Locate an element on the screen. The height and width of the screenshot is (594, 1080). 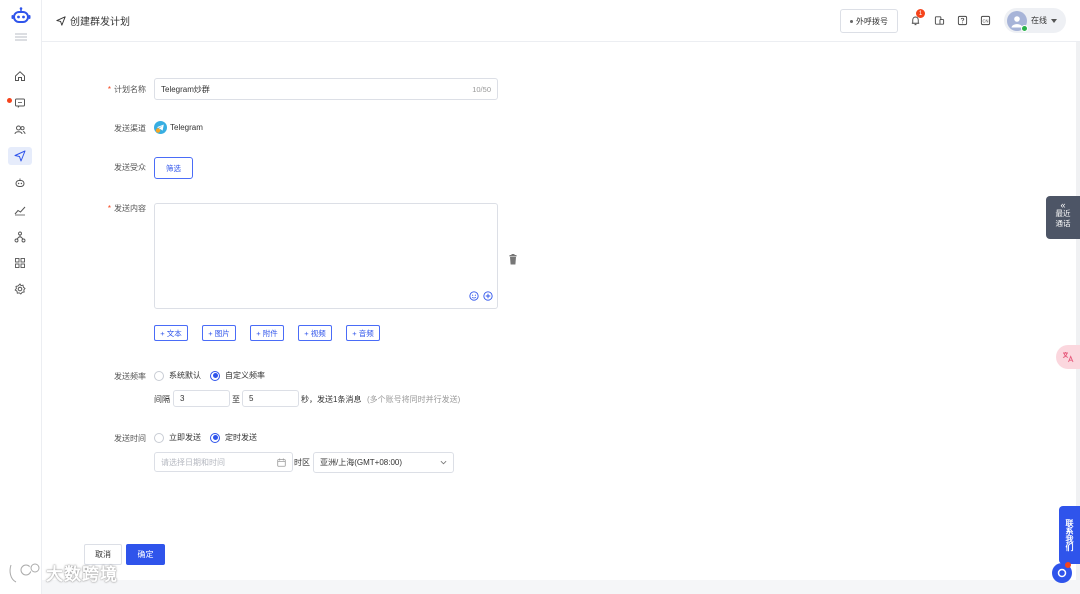
watermark-logo-icon is located at coordinates (24, 572).